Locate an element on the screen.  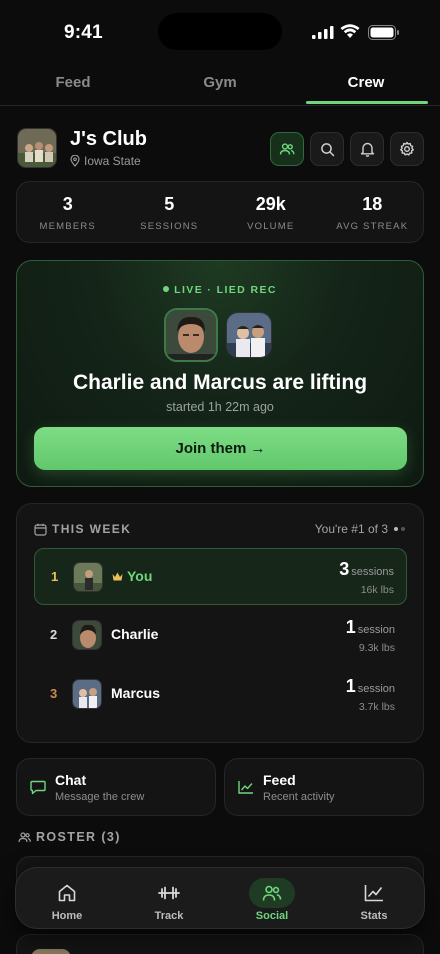
row-volume: 9.3k lbs is located at coordinates (376, 648).